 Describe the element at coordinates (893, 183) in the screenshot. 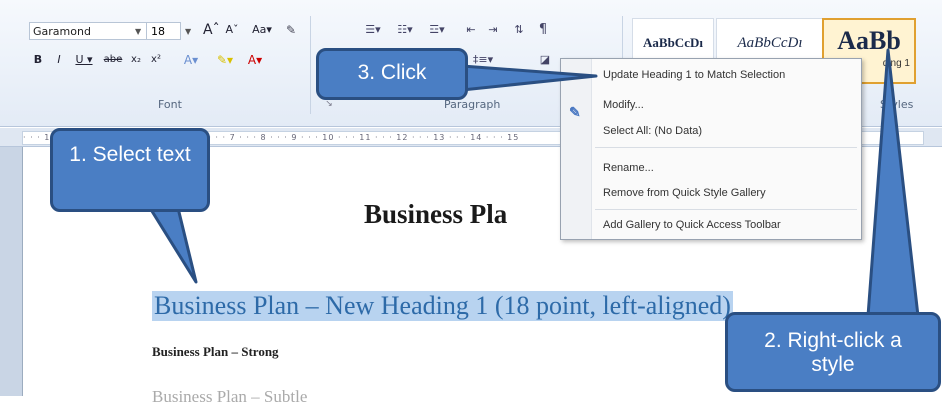

I see `callout-tail-rightclick` at that location.